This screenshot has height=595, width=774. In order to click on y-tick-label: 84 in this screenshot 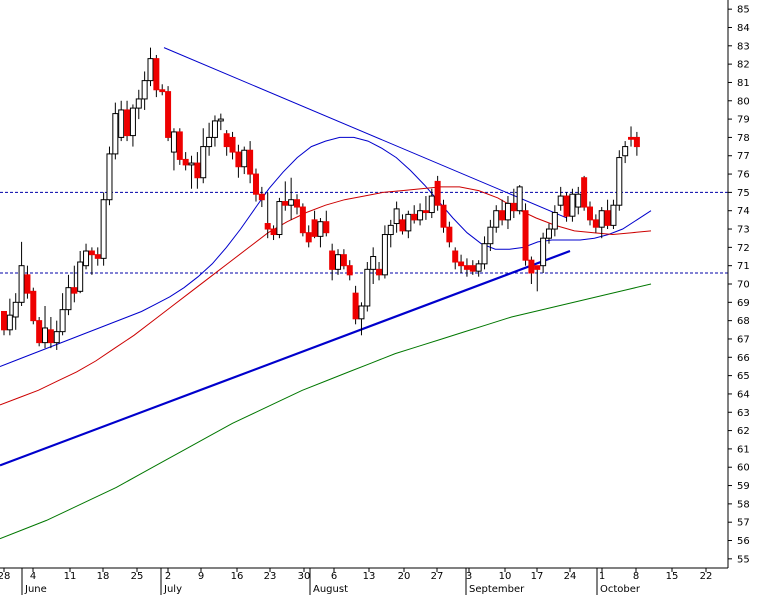, I will do `click(743, 28)`.